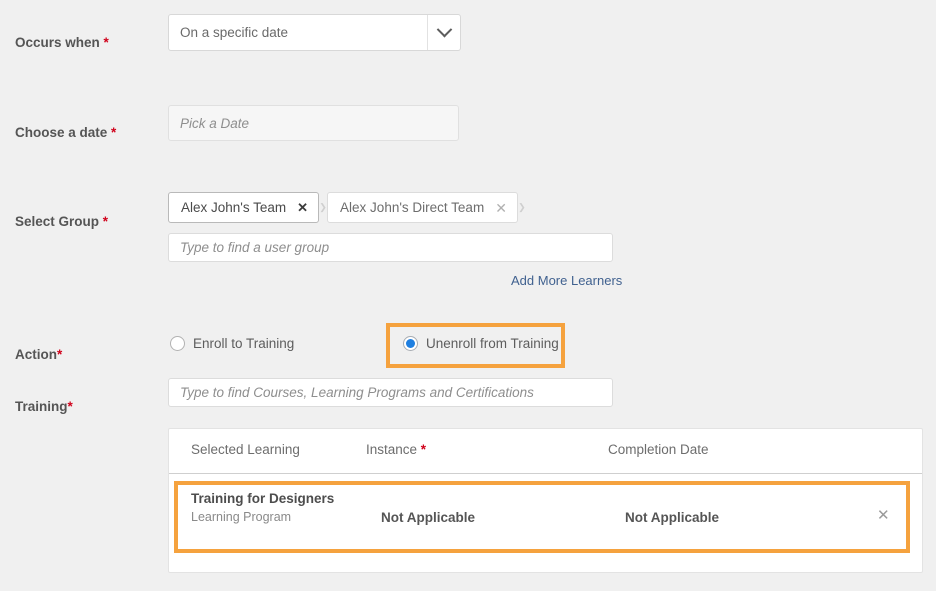 This screenshot has width=936, height=591. Describe the element at coordinates (234, 32) in the screenshot. I see `occurs-when-select-value: On a specific date` at that location.